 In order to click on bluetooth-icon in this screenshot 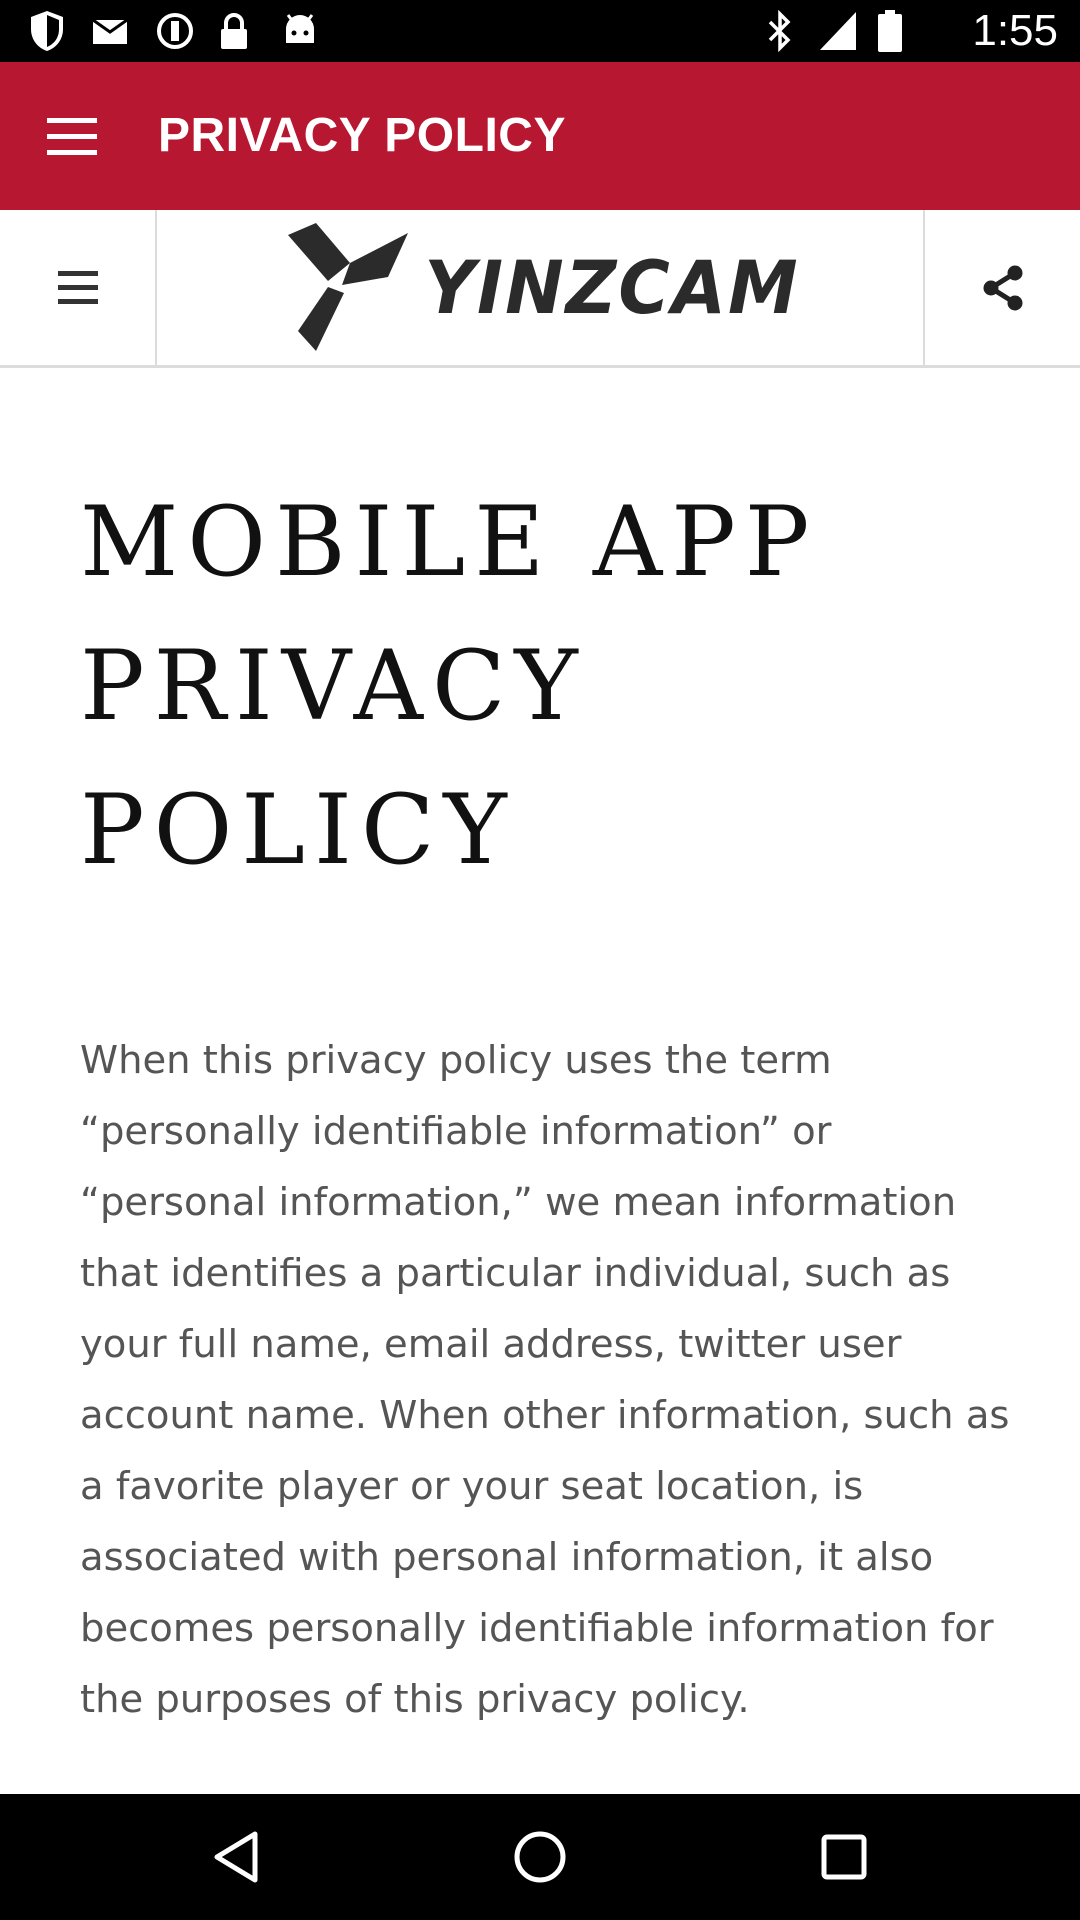, I will do `click(780, 31)`.